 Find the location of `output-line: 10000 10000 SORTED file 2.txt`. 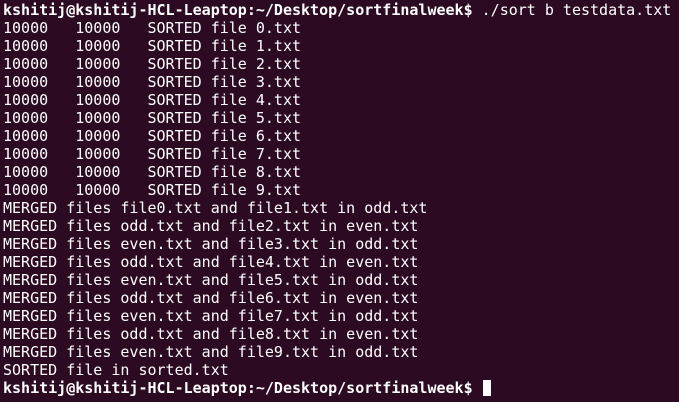

output-line: 10000 10000 SORTED file 2.txt is located at coordinates (152, 64).